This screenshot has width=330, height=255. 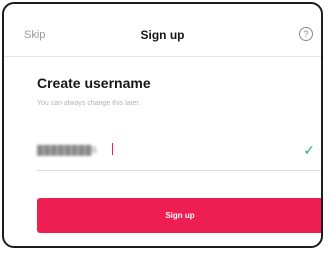 I want to click on sign-up-button: Sign up, so click(x=179, y=215).